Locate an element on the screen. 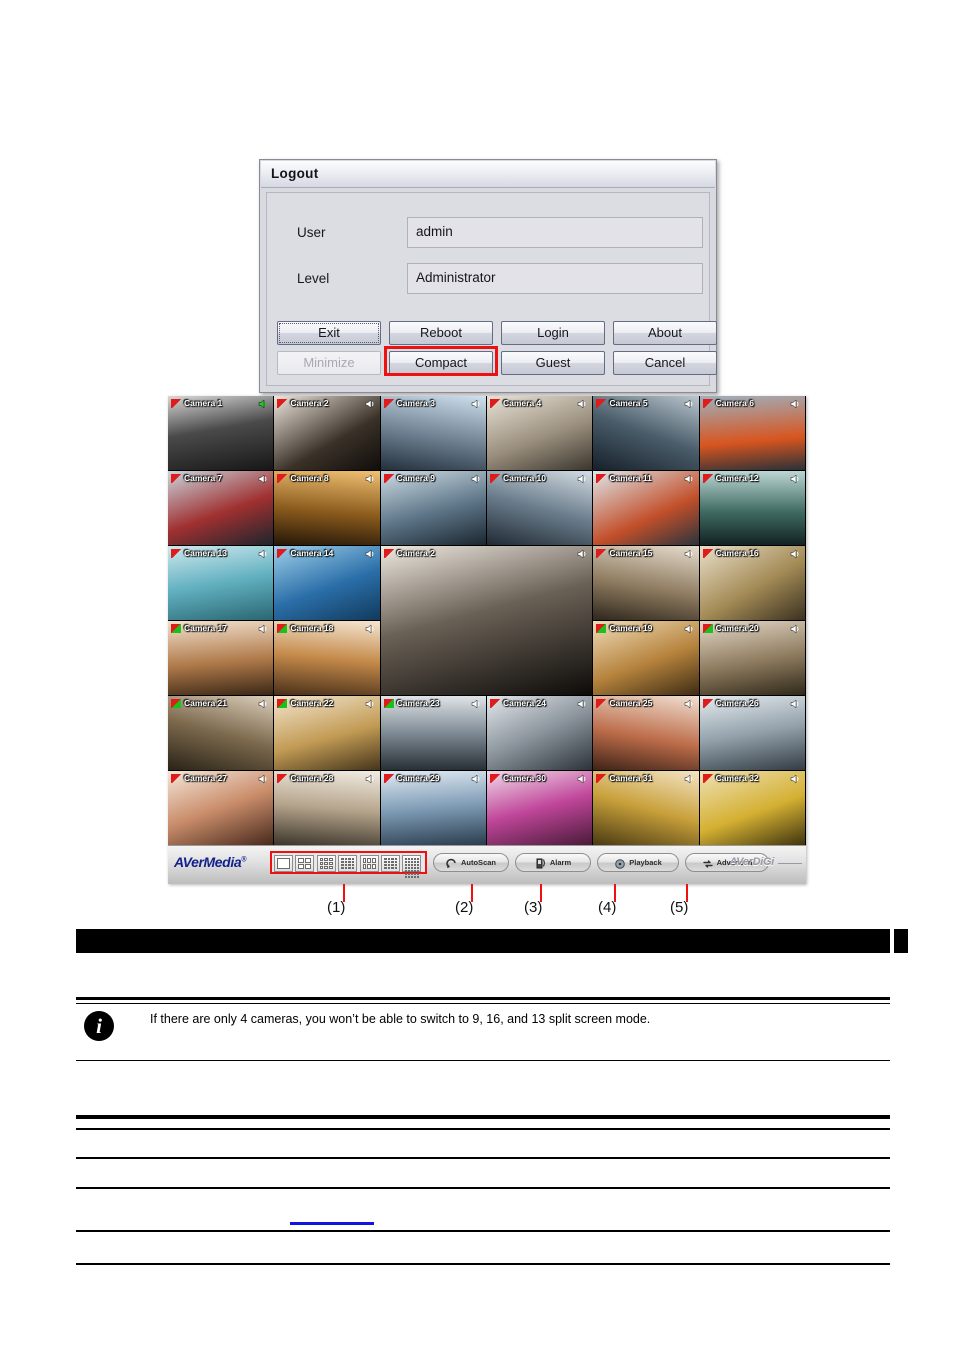 Image resolution: width=954 pixels, height=1350 pixels. split-layout-preview is located at coordinates (348, 863).